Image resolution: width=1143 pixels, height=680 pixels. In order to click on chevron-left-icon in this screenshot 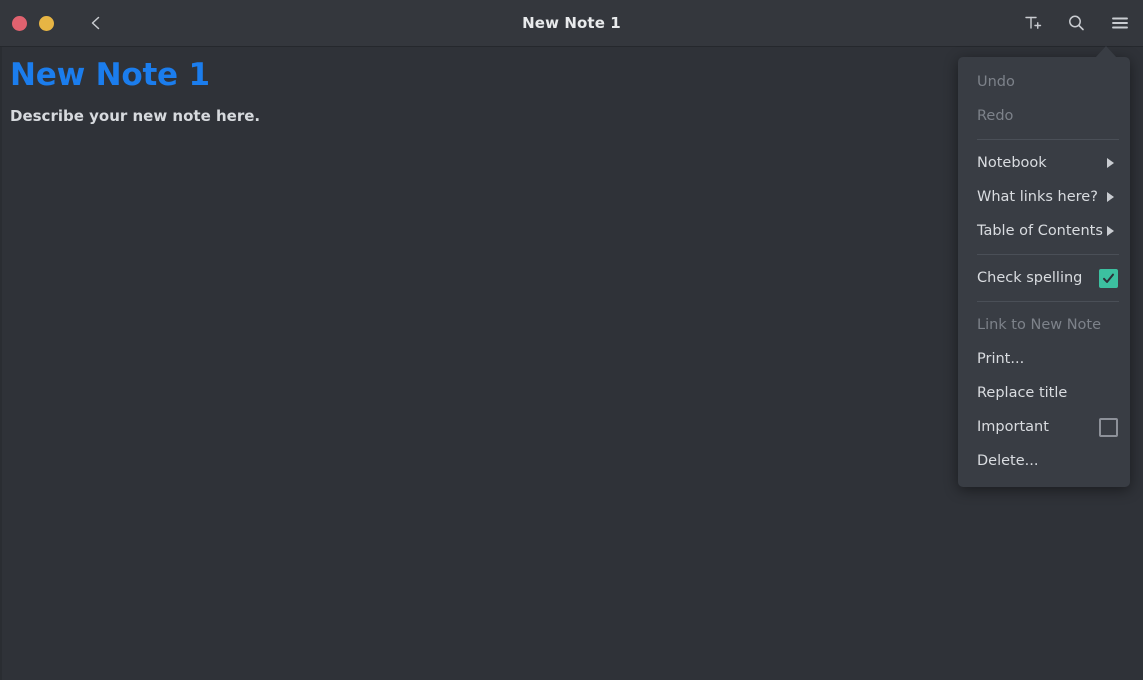, I will do `click(95, 23)`.